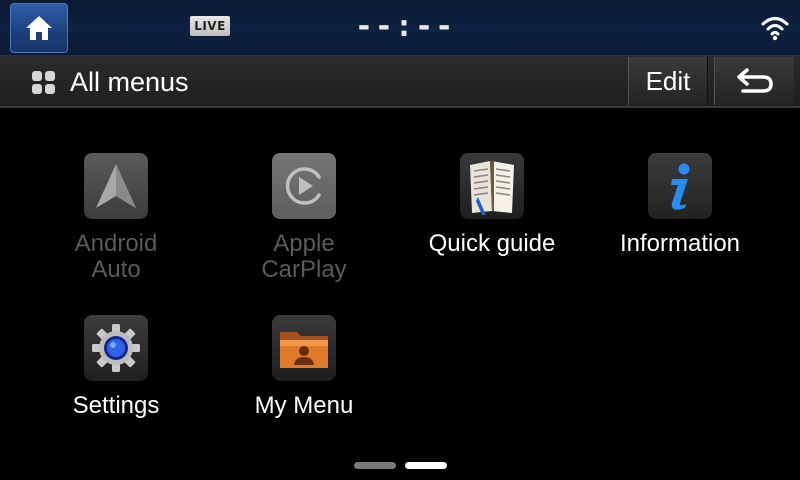 The image size is (800, 480). What do you see at coordinates (492, 228) in the screenshot?
I see `menu-item-quick-guide: Quick guide` at bounding box center [492, 228].